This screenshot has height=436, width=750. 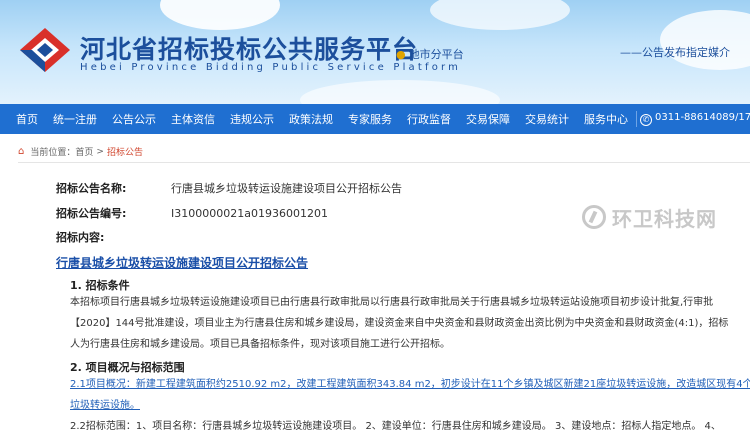 What do you see at coordinates (249, 49) in the screenshot?
I see `site-title: 河北省招标投标公共服务平台` at bounding box center [249, 49].